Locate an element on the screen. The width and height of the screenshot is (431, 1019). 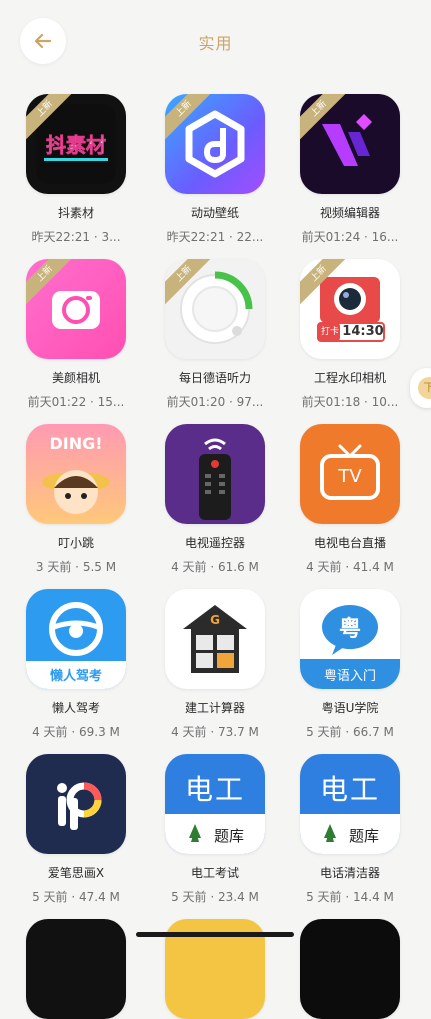
app-meta: 5 天前 · 14.4 M is located at coordinates (350, 897).